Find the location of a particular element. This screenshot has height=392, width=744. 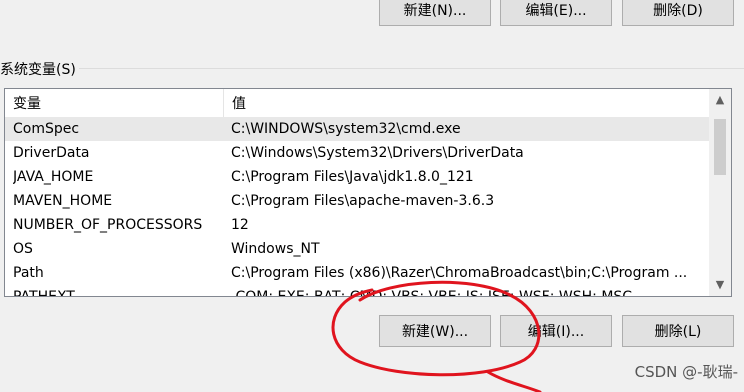

table-row: ComSpec C:\WINDOWS\system32\cmd.exe is located at coordinates (357, 129).